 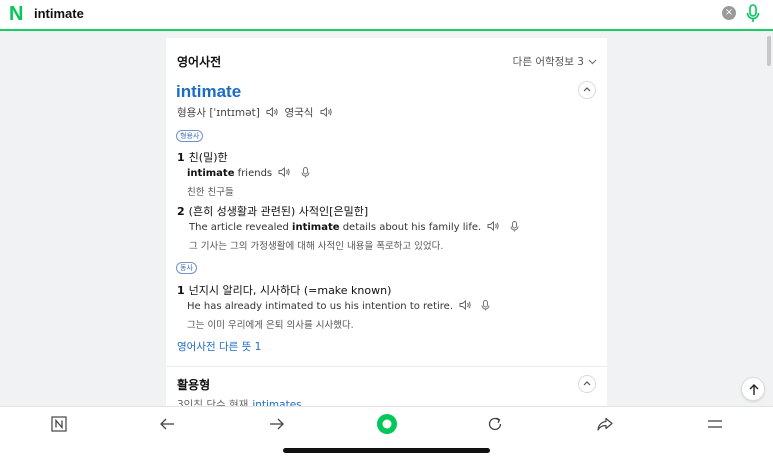 What do you see at coordinates (299, 113) in the screenshot?
I see `region-label: 영국식` at bounding box center [299, 113].